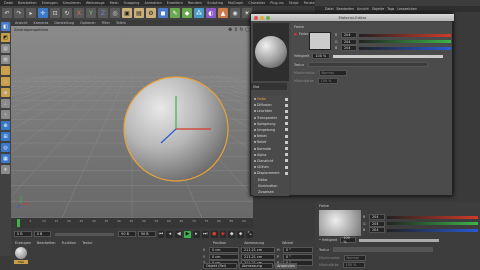 The width and height of the screenshot is (480, 270). Describe the element at coordinates (223, 13) in the screenshot. I see `scene-icon: ▲` at that location.